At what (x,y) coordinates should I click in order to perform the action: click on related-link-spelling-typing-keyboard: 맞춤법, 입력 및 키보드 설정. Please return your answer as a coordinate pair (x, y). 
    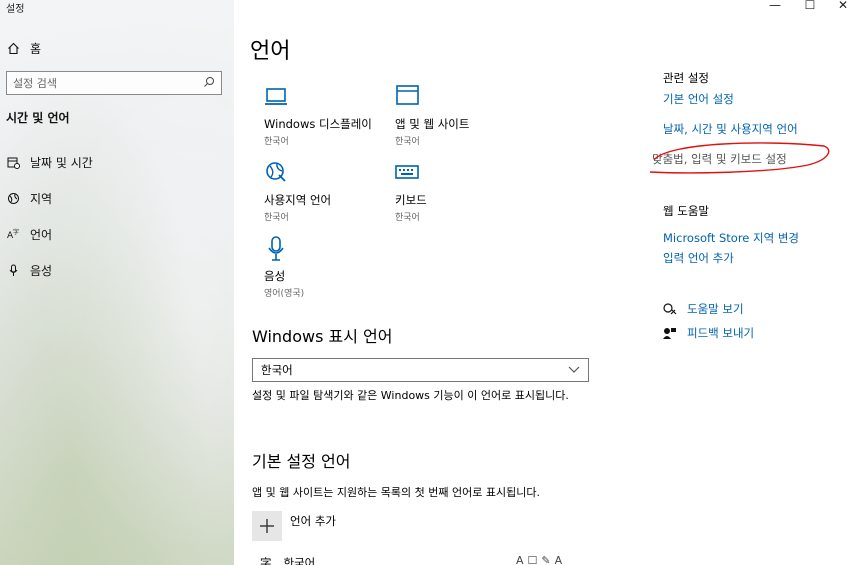
    Looking at the image, I should click on (719, 159).